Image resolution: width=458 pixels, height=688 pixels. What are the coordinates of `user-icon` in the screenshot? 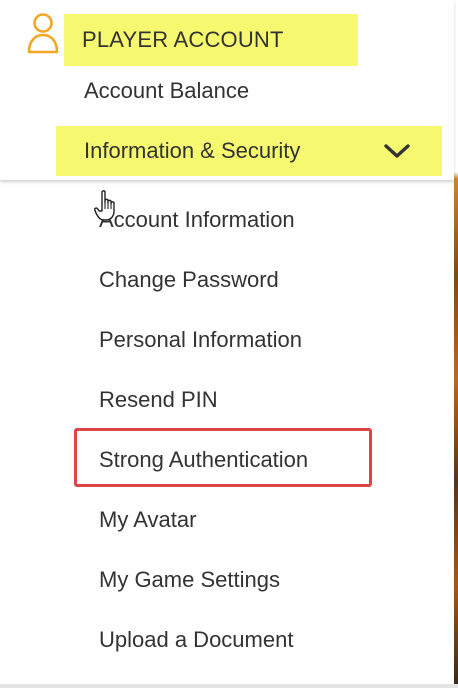 It's located at (43, 33).